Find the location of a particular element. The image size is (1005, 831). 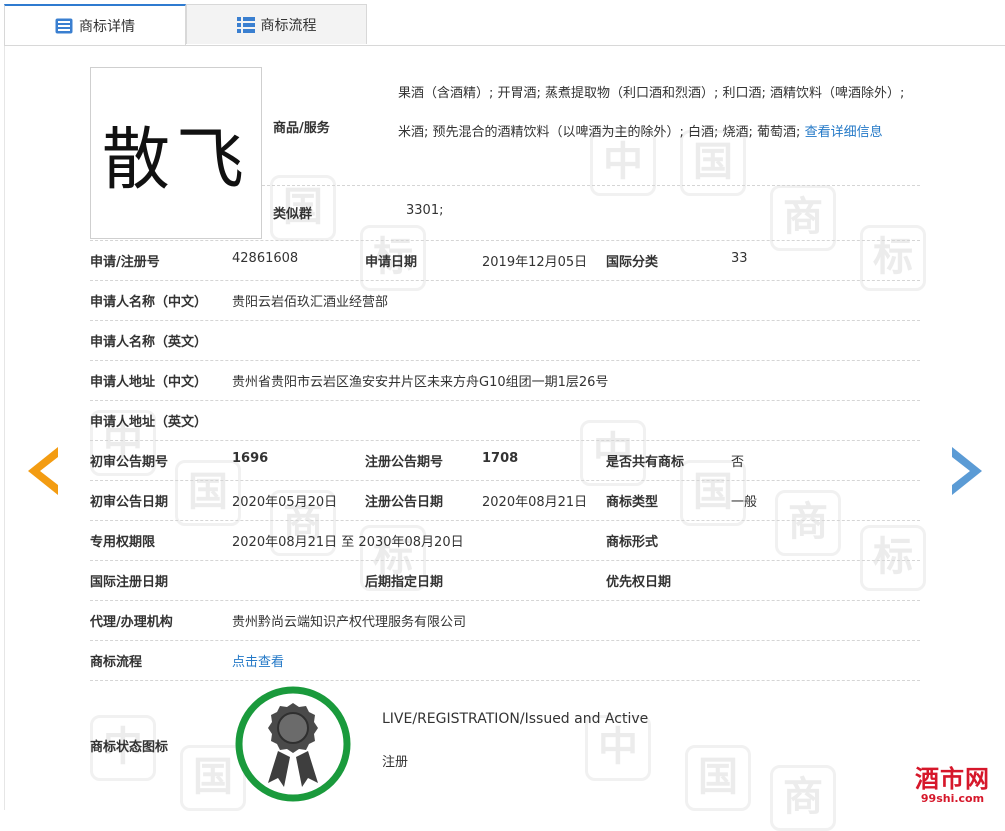

reg-date-value: 2020年08月21日 is located at coordinates (535, 502).